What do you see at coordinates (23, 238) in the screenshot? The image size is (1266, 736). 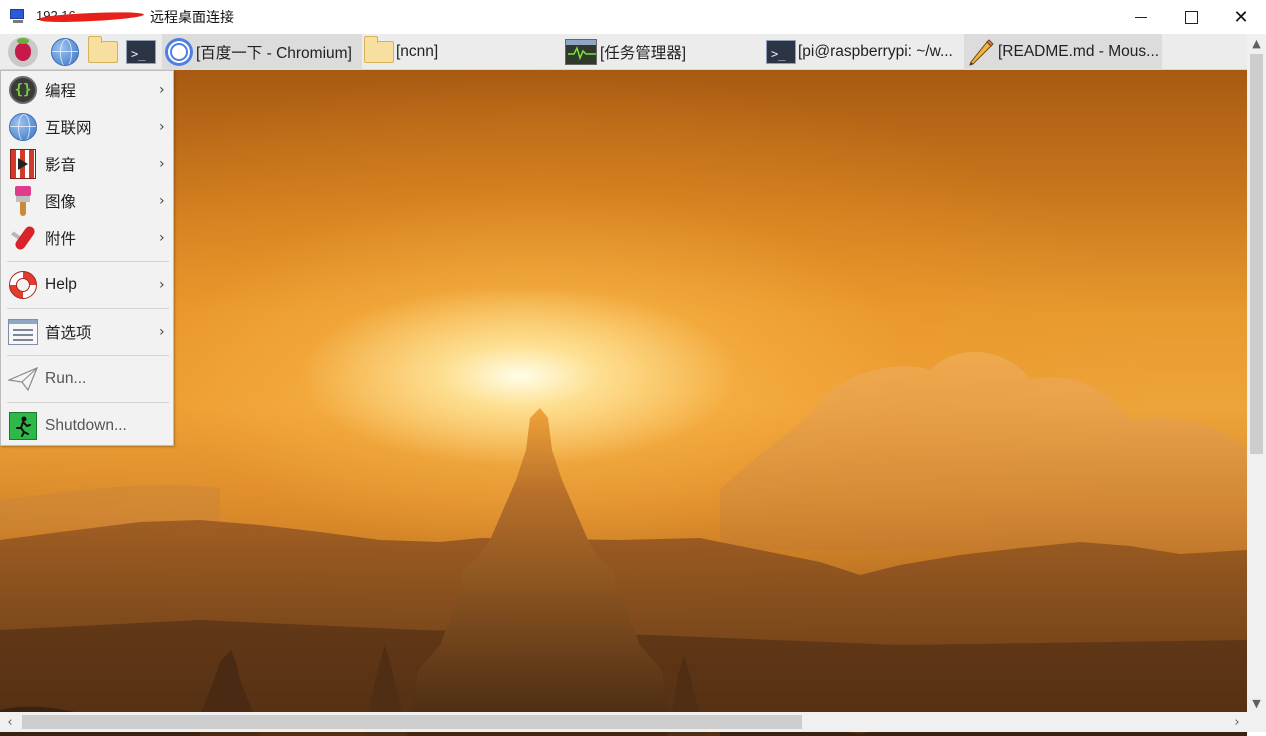 I see `accessories-icon` at bounding box center [23, 238].